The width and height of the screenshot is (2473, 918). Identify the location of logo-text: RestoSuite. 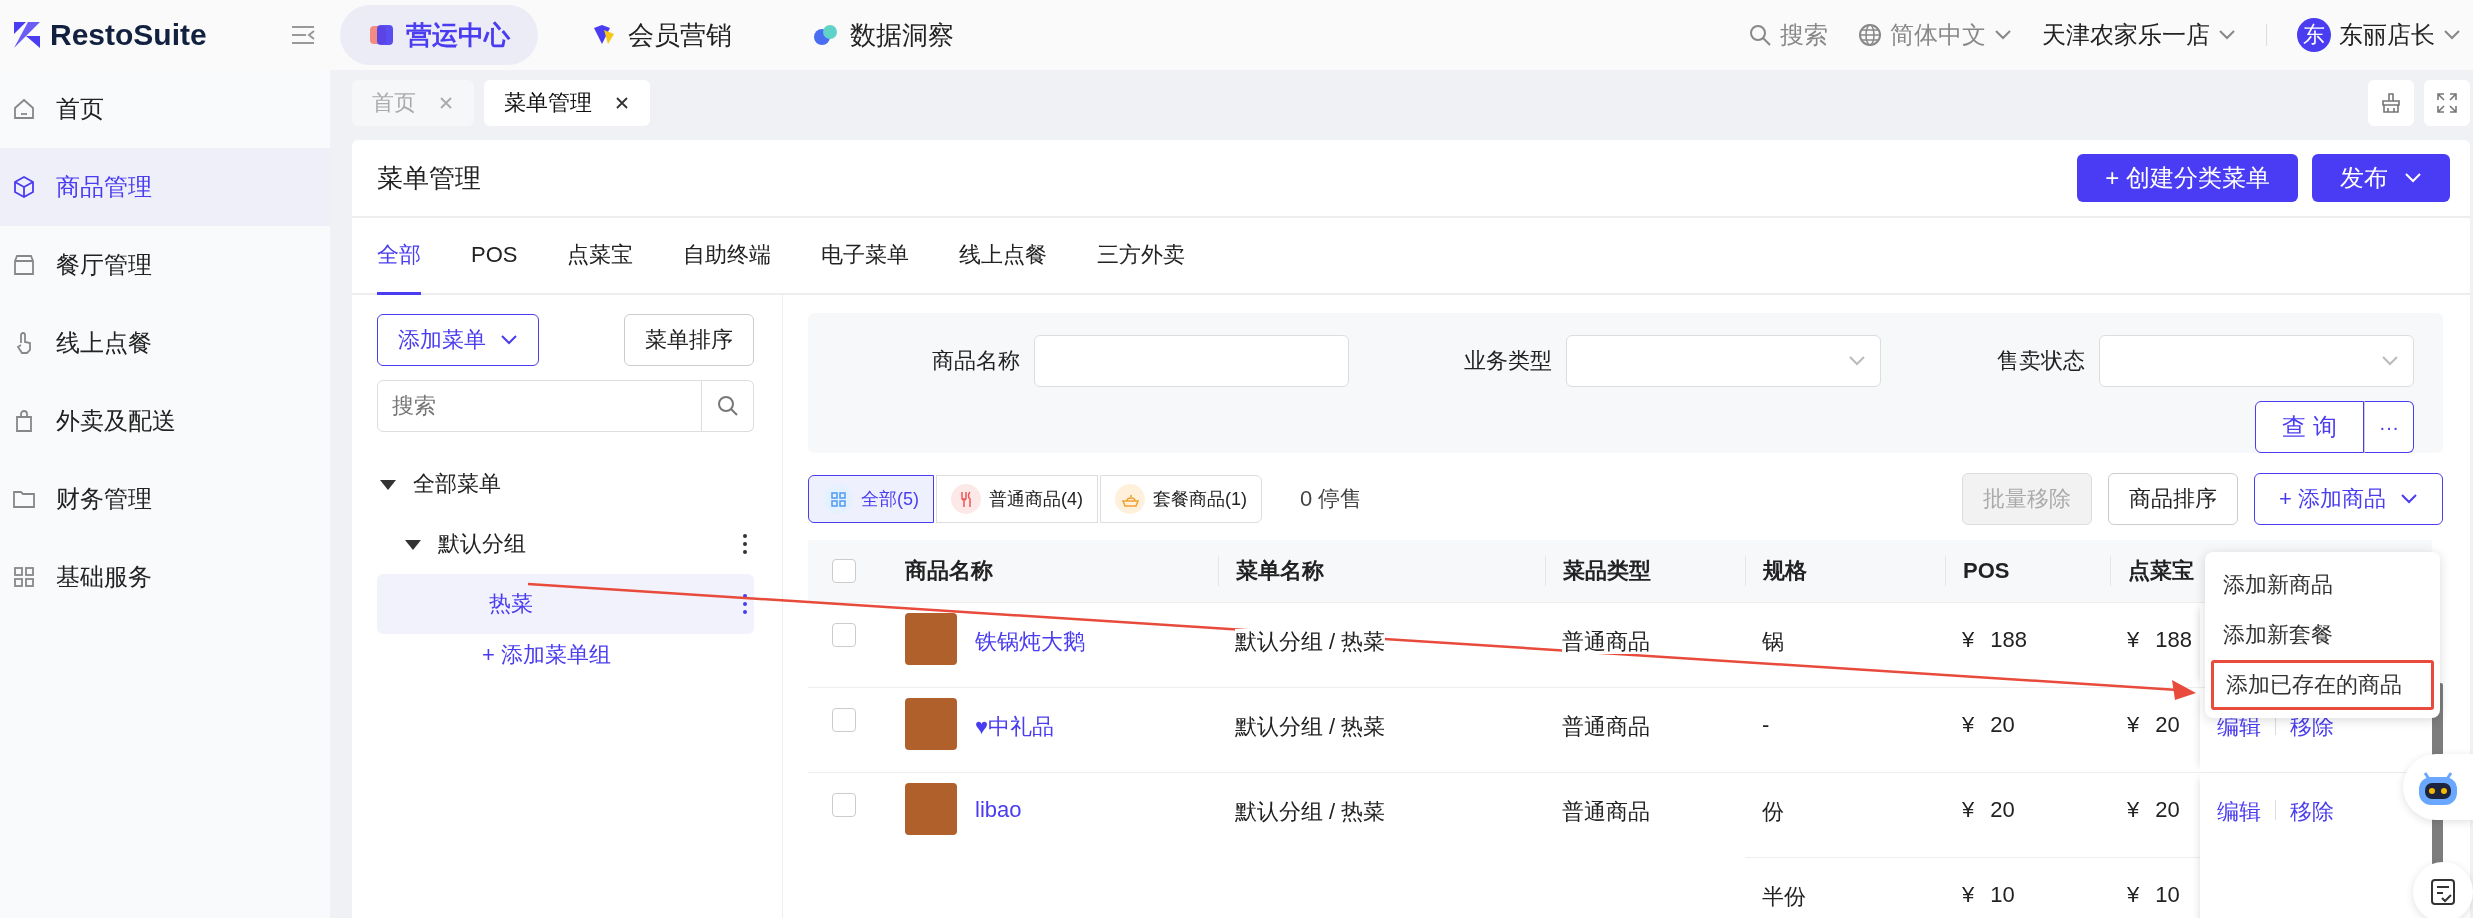
(128, 35).